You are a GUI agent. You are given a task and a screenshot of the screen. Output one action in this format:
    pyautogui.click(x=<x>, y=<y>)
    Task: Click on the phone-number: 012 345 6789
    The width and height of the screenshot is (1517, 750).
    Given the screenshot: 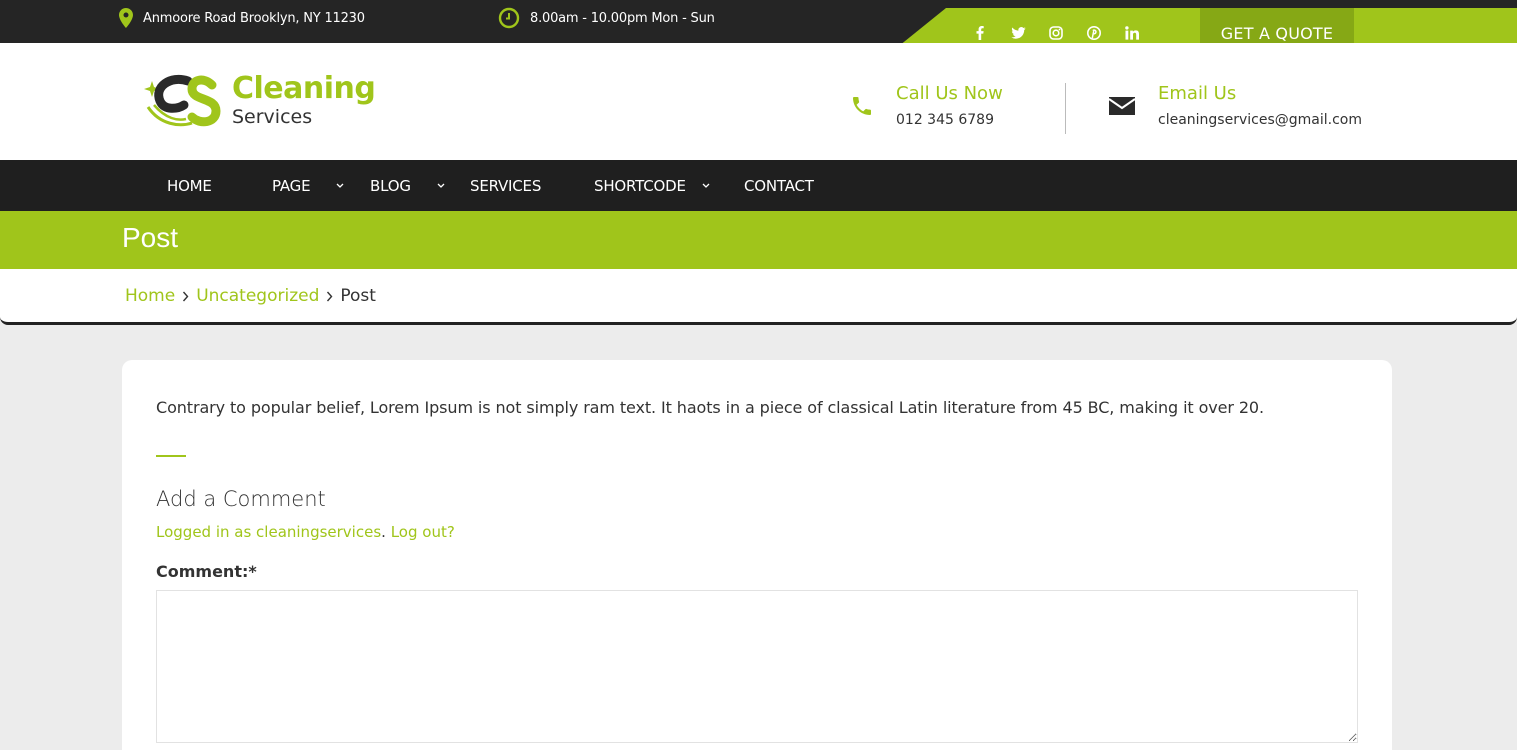 What is the action you would take?
    pyautogui.click(x=949, y=120)
    